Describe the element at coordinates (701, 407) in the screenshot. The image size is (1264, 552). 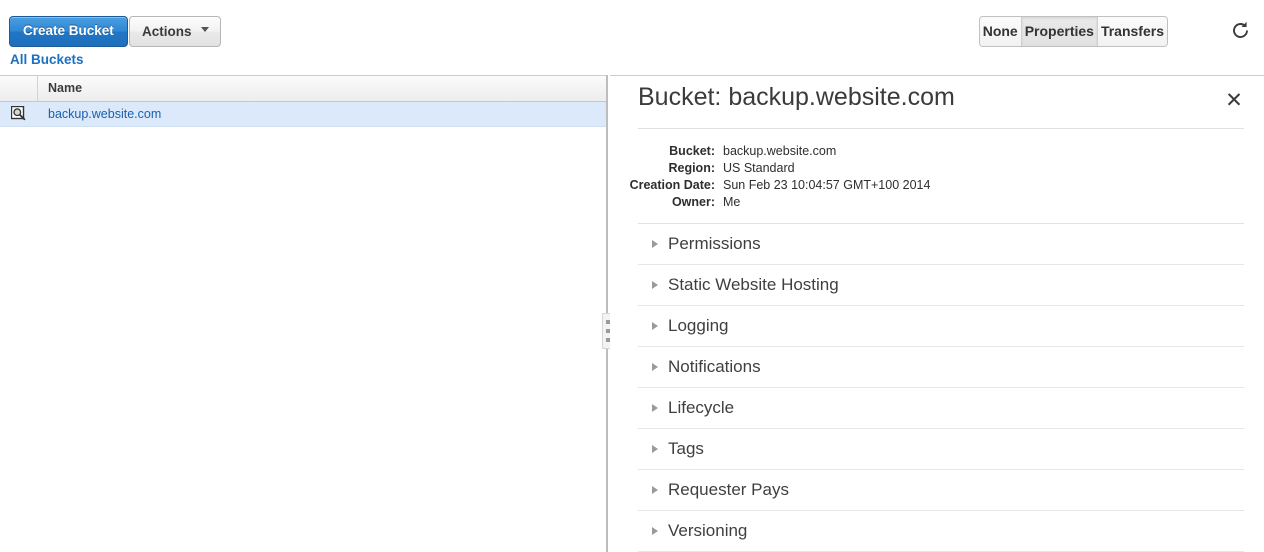
I see `section-label: Lifecycle` at that location.